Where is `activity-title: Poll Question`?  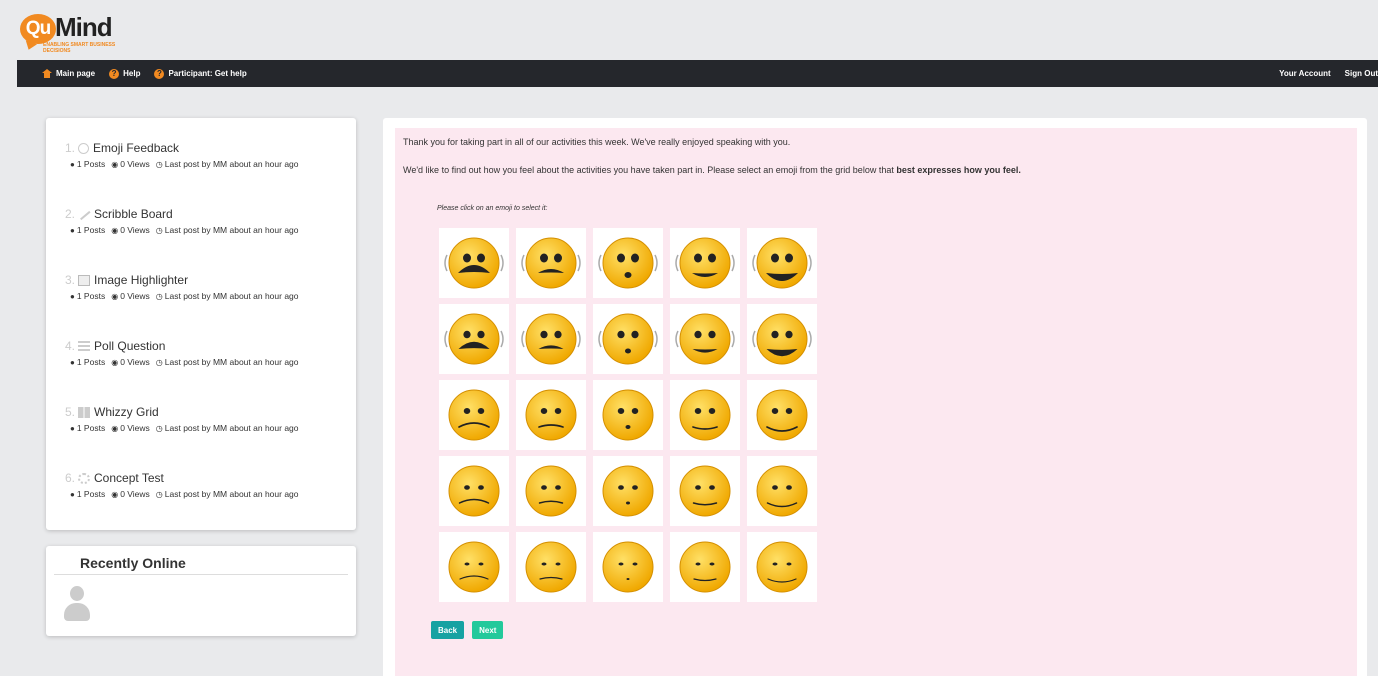 activity-title: Poll Question is located at coordinates (129, 346).